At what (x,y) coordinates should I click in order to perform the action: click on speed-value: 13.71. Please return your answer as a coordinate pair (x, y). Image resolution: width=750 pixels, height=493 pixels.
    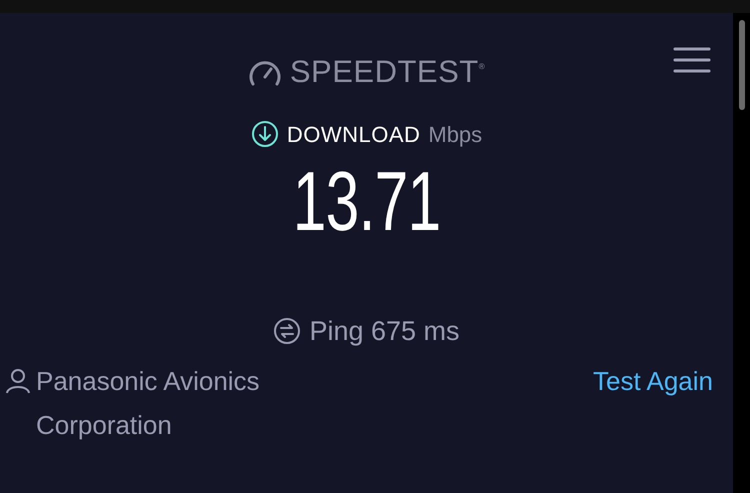
    Looking at the image, I should click on (366, 200).